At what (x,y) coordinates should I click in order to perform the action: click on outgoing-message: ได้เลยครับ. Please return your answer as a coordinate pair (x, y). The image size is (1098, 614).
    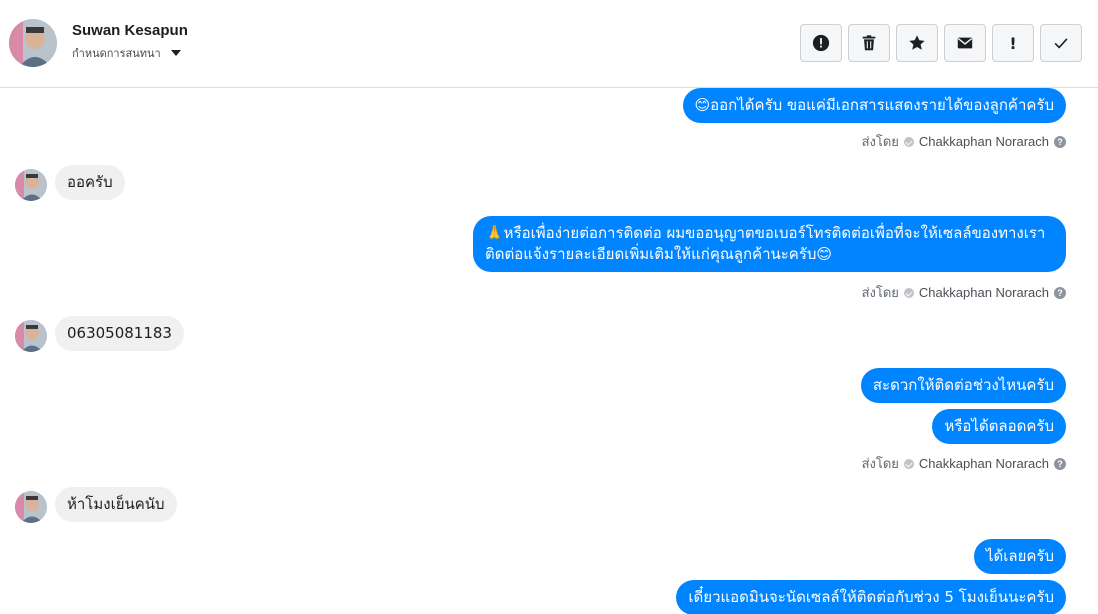
    Looking at the image, I should click on (1019, 556).